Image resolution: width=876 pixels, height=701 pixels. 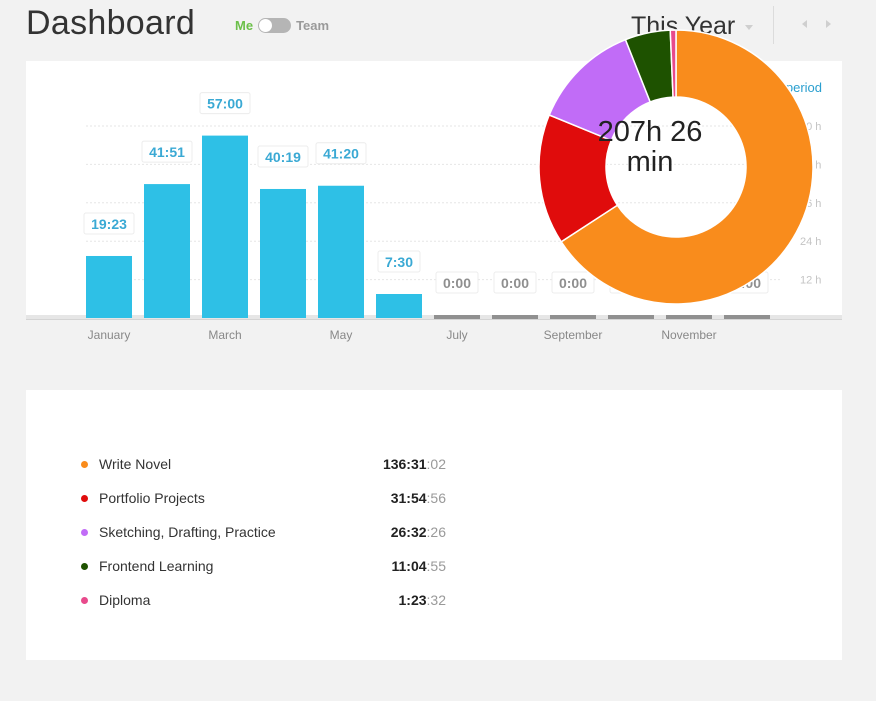 I want to click on duration-seconds: :26, so click(x=436, y=532).